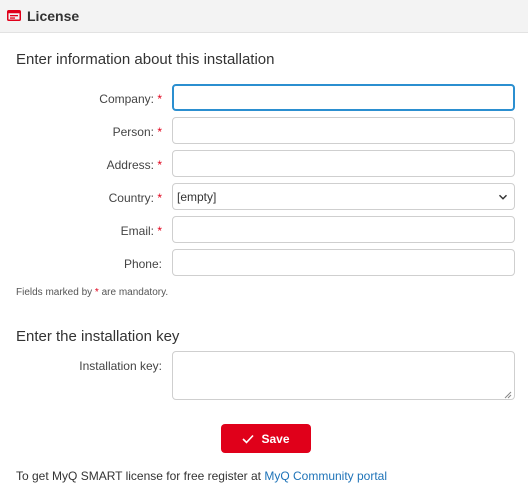  Describe the element at coordinates (343, 163) in the screenshot. I see `address-field` at that location.